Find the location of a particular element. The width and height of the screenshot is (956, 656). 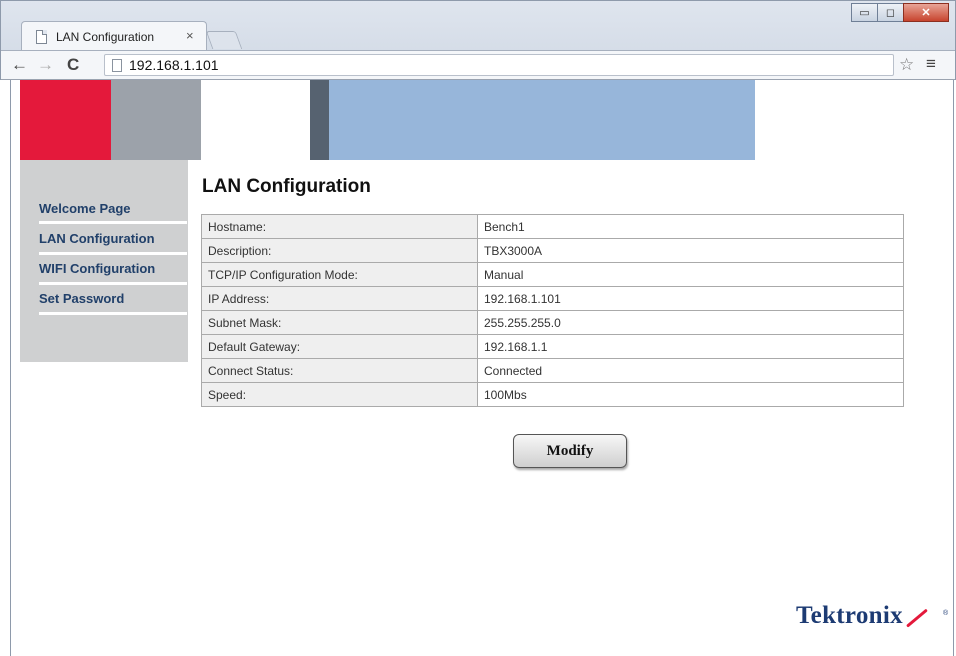

sidebar-item-set-password: Set Password is located at coordinates (81, 298).